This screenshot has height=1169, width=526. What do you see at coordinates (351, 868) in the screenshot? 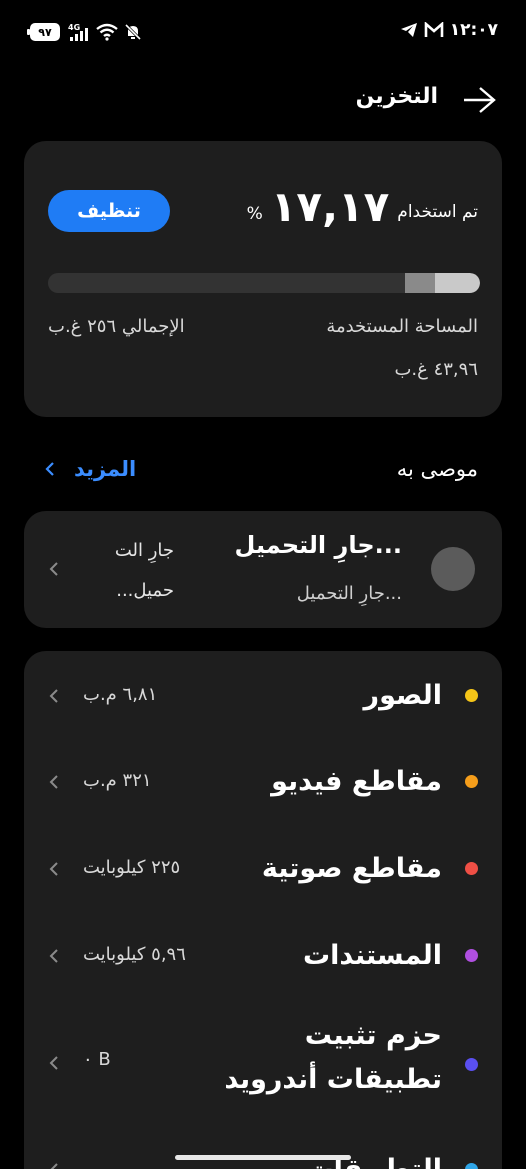
I see `category-label: مقاطع صوتية` at bounding box center [351, 868].